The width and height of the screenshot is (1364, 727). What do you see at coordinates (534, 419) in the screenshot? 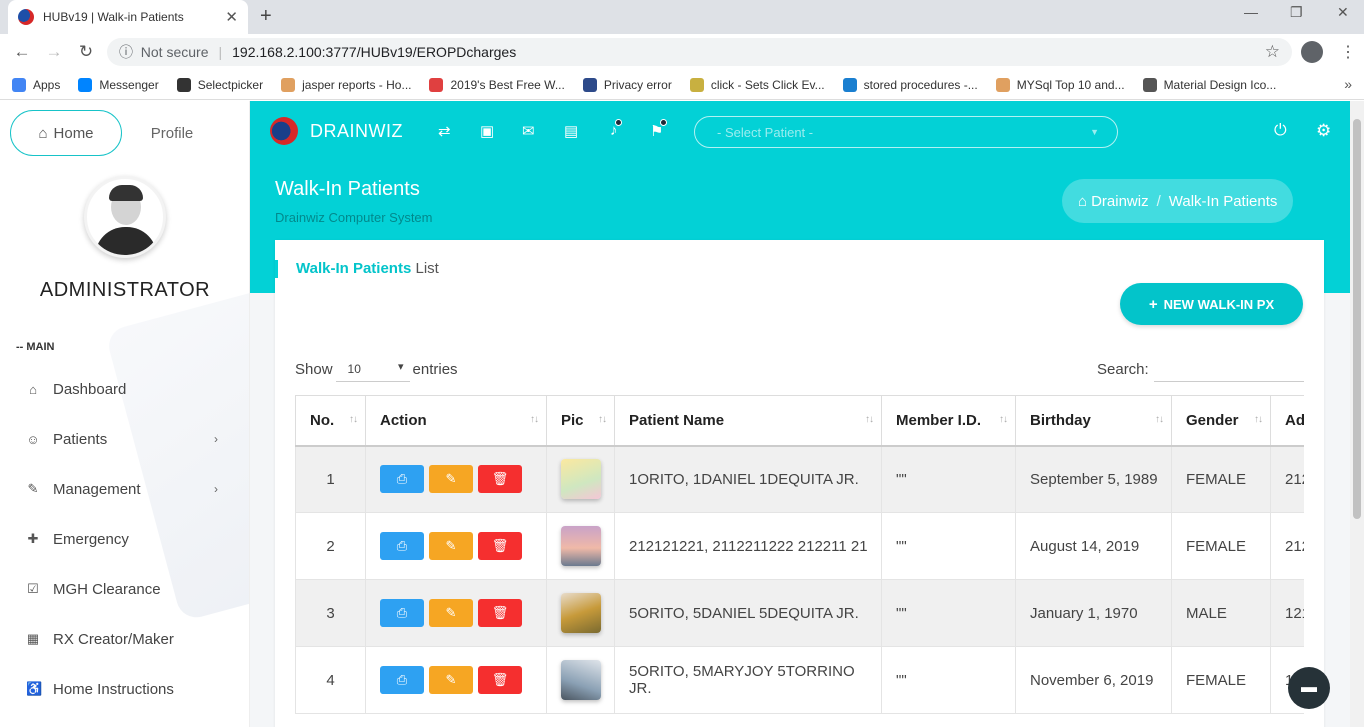
I see `sort-icon: ↑↓` at bounding box center [534, 419].